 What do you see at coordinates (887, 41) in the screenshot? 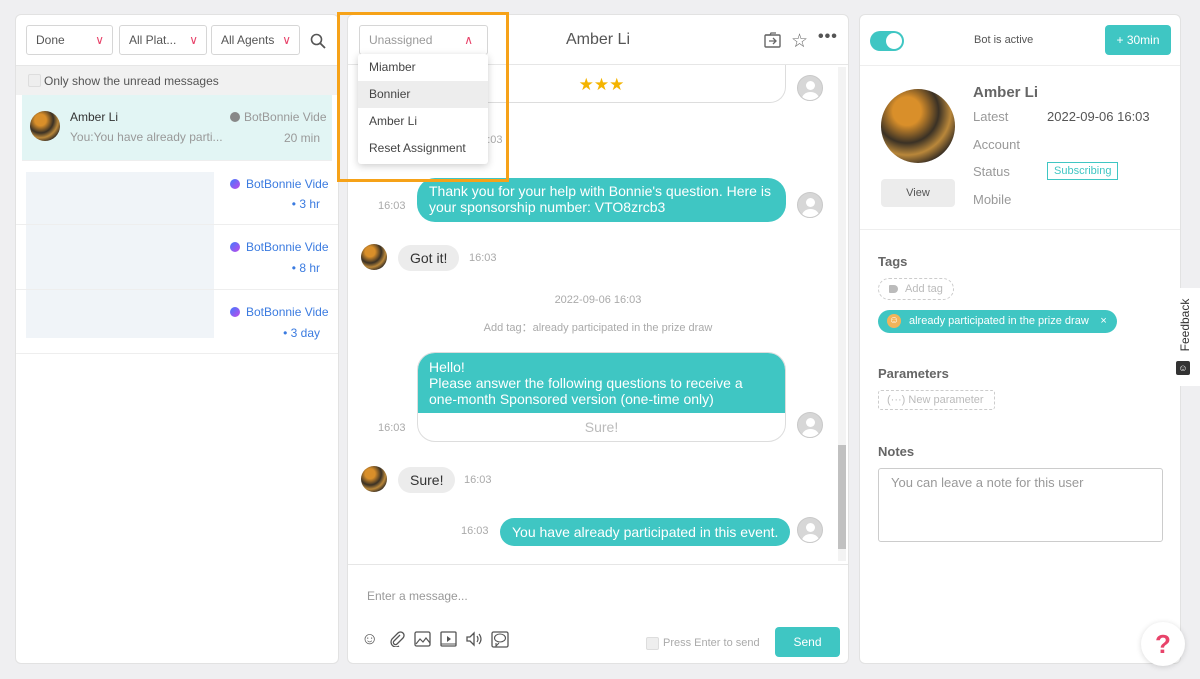
I see `bot-toggle` at bounding box center [887, 41].